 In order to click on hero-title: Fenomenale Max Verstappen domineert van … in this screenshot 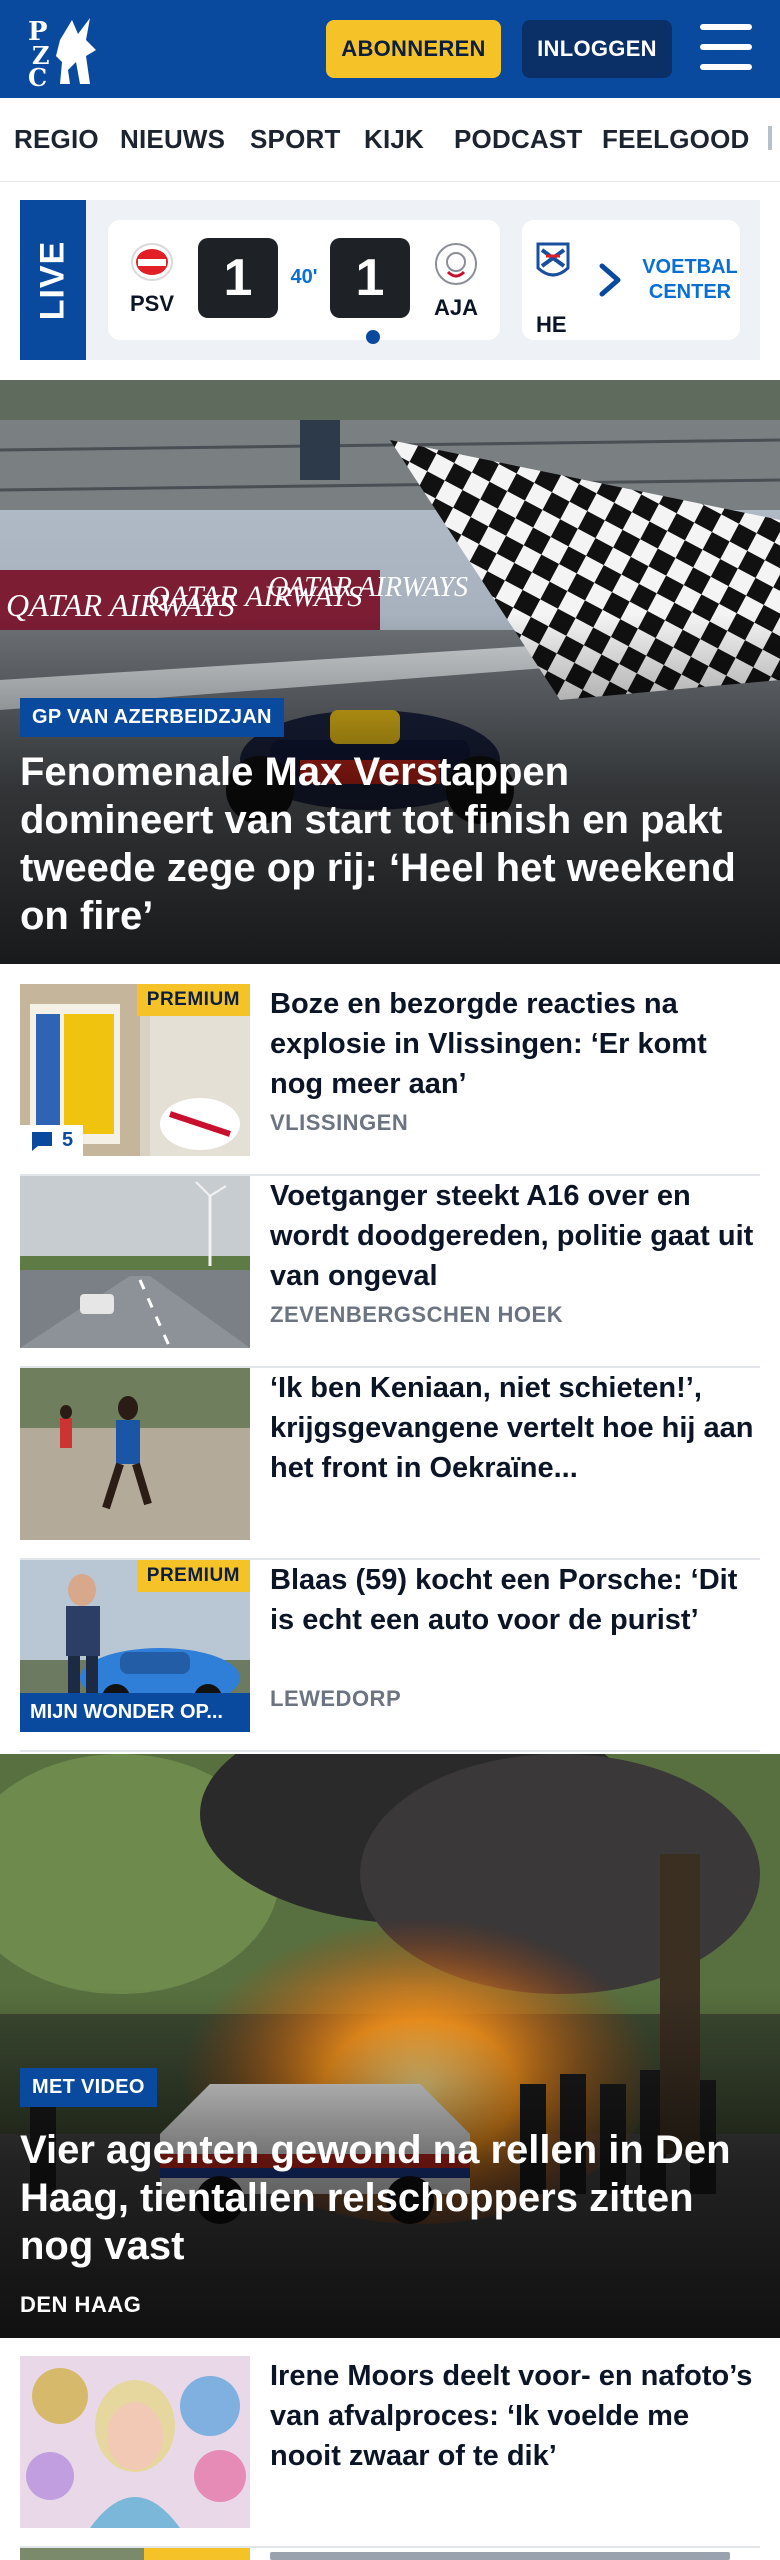, I will do `click(390, 844)`.